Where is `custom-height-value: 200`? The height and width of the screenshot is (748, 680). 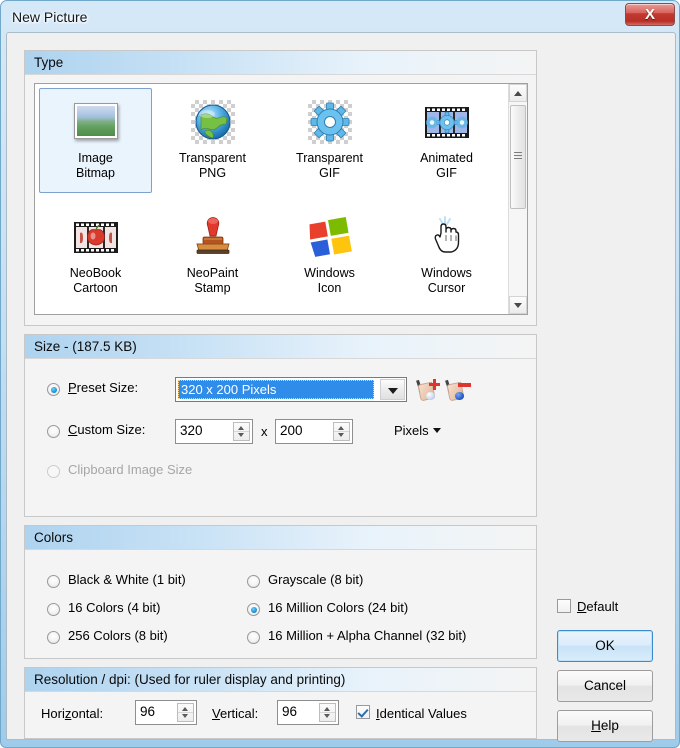
custom-height-value: 200 is located at coordinates (291, 430).